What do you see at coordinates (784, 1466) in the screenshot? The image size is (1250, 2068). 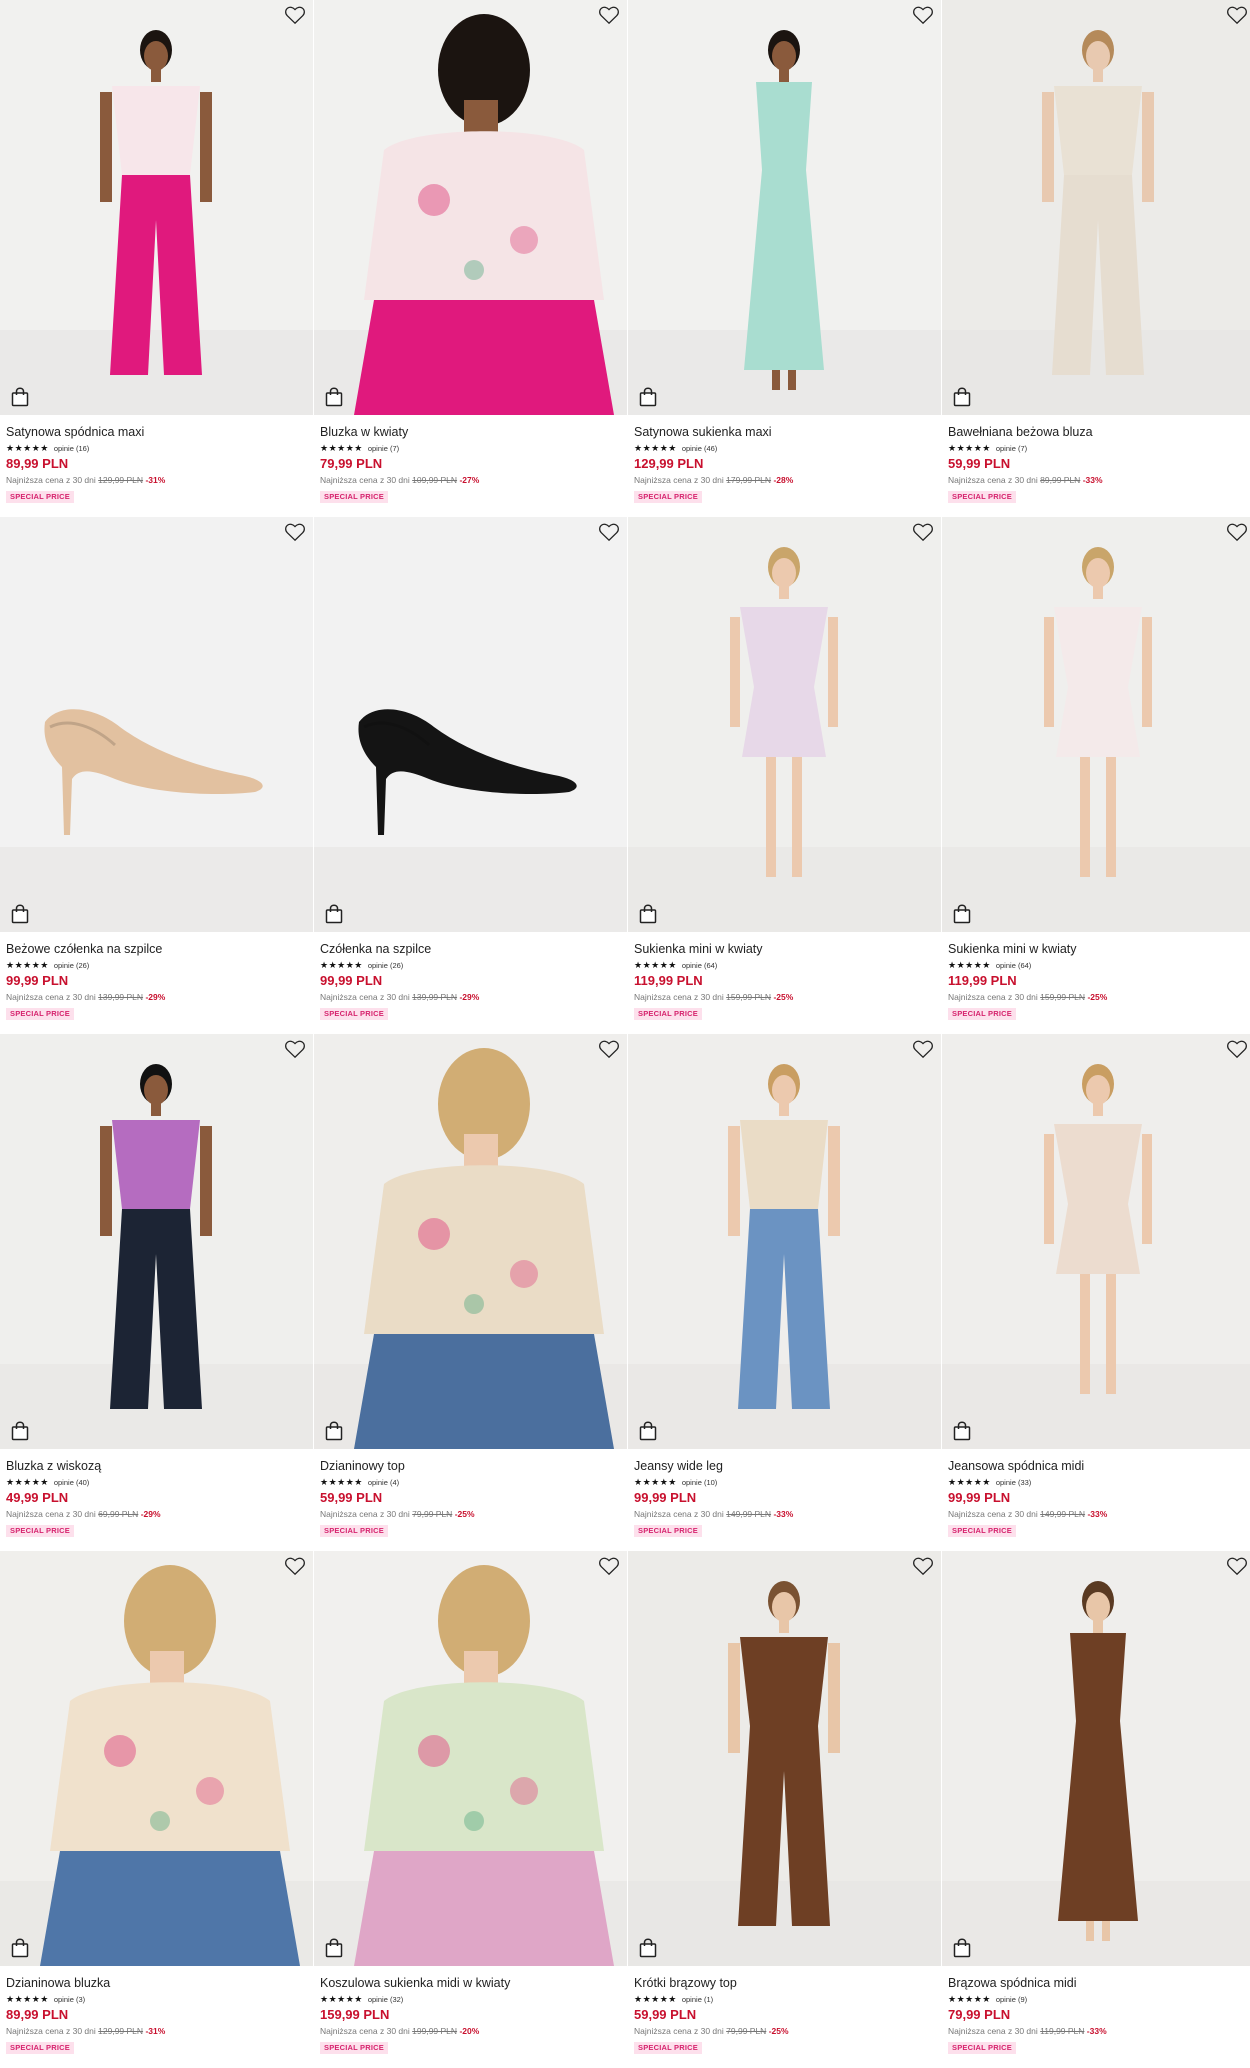 I see `product-name: Jeansy wide leg` at bounding box center [784, 1466].